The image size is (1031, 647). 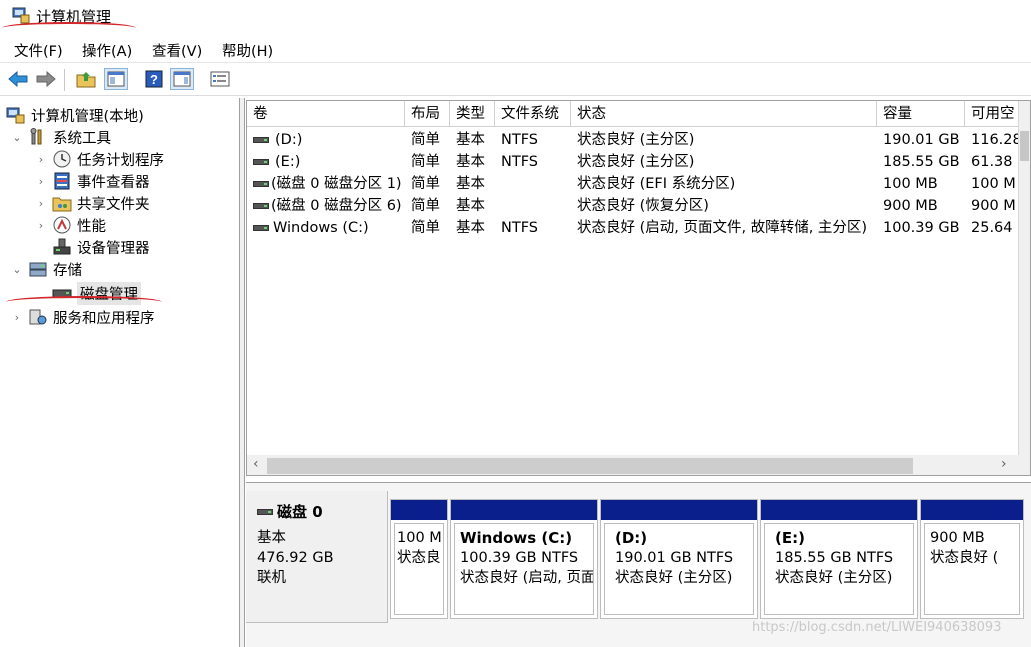 I want to click on annotation-underline-title, so click(x=69, y=28).